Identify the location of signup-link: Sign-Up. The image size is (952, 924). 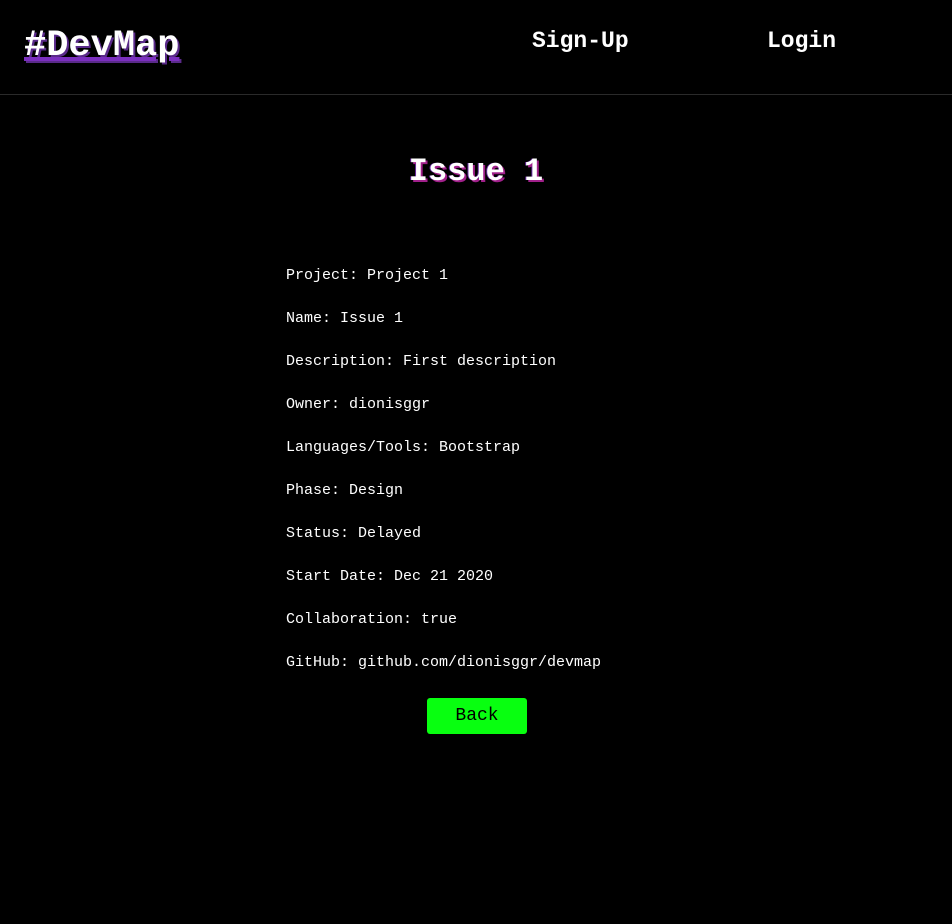
(580, 41).